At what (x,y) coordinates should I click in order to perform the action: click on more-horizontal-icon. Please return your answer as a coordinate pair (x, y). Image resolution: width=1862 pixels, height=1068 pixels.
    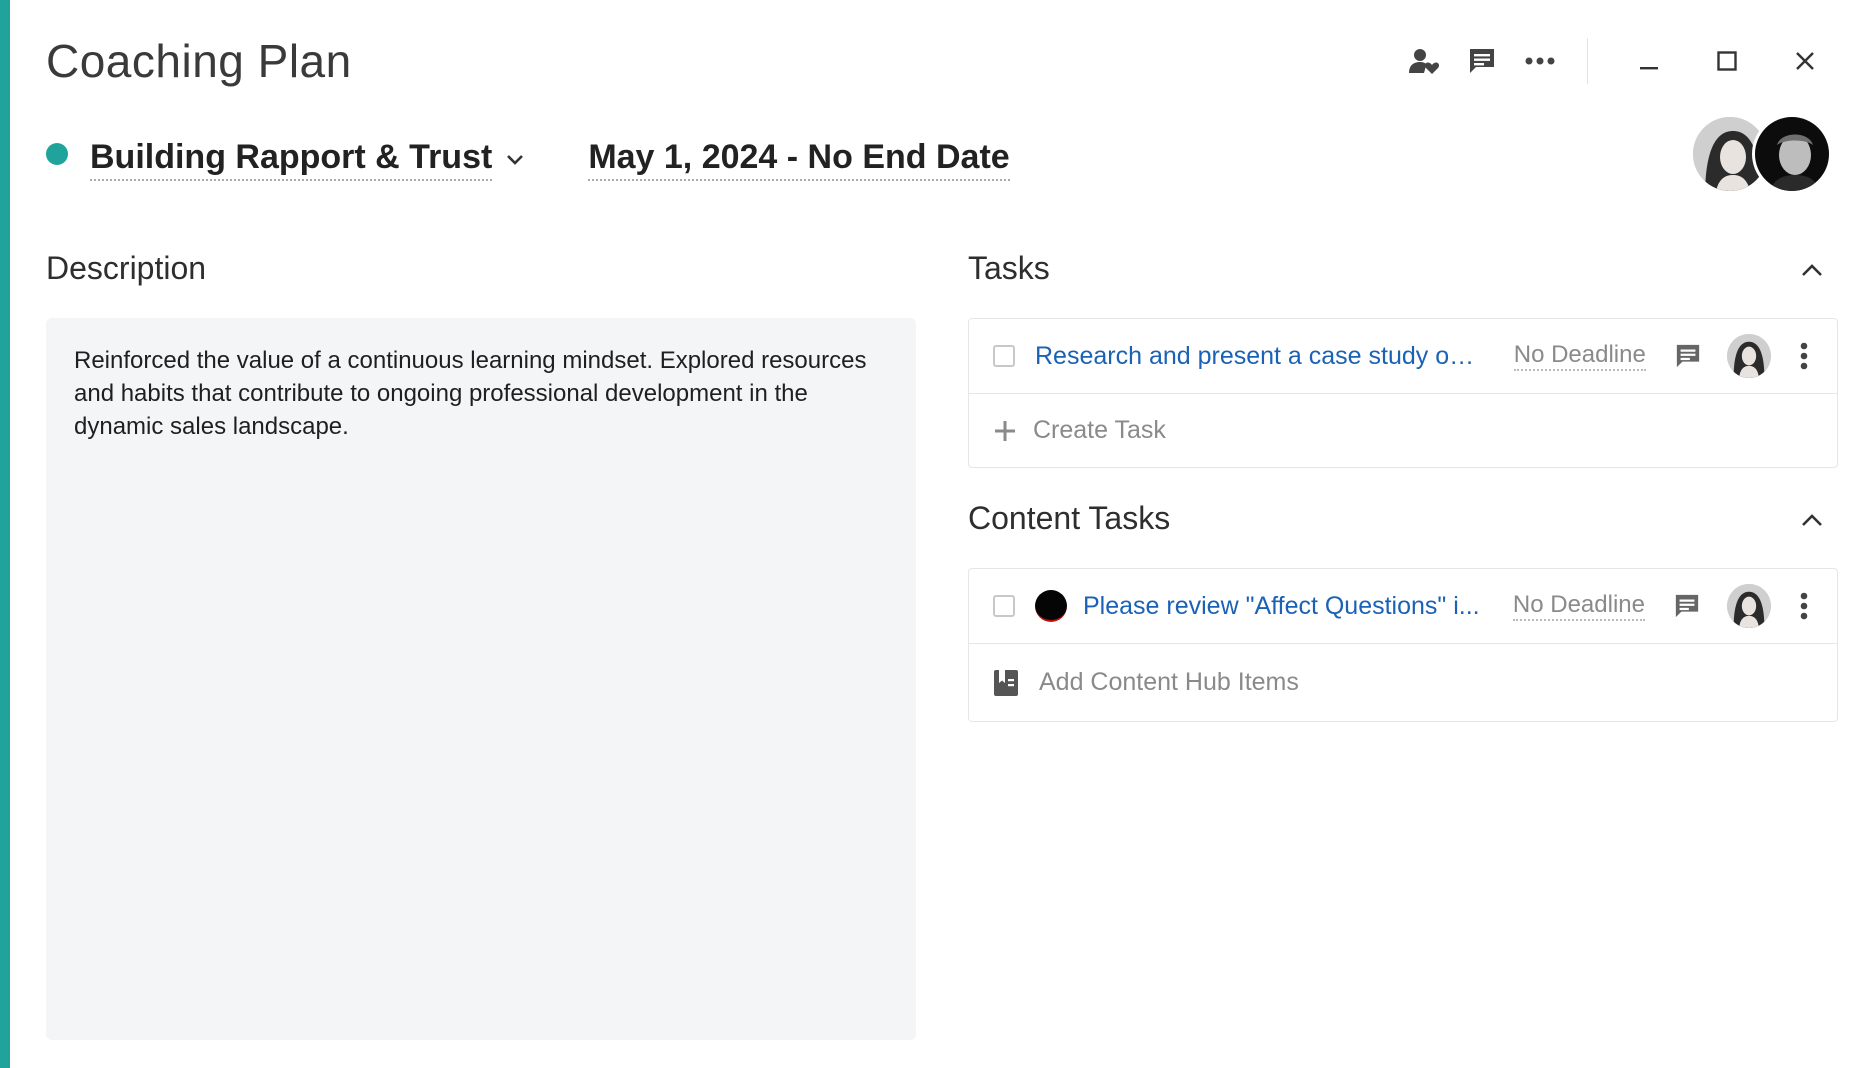
    Looking at the image, I should click on (1540, 61).